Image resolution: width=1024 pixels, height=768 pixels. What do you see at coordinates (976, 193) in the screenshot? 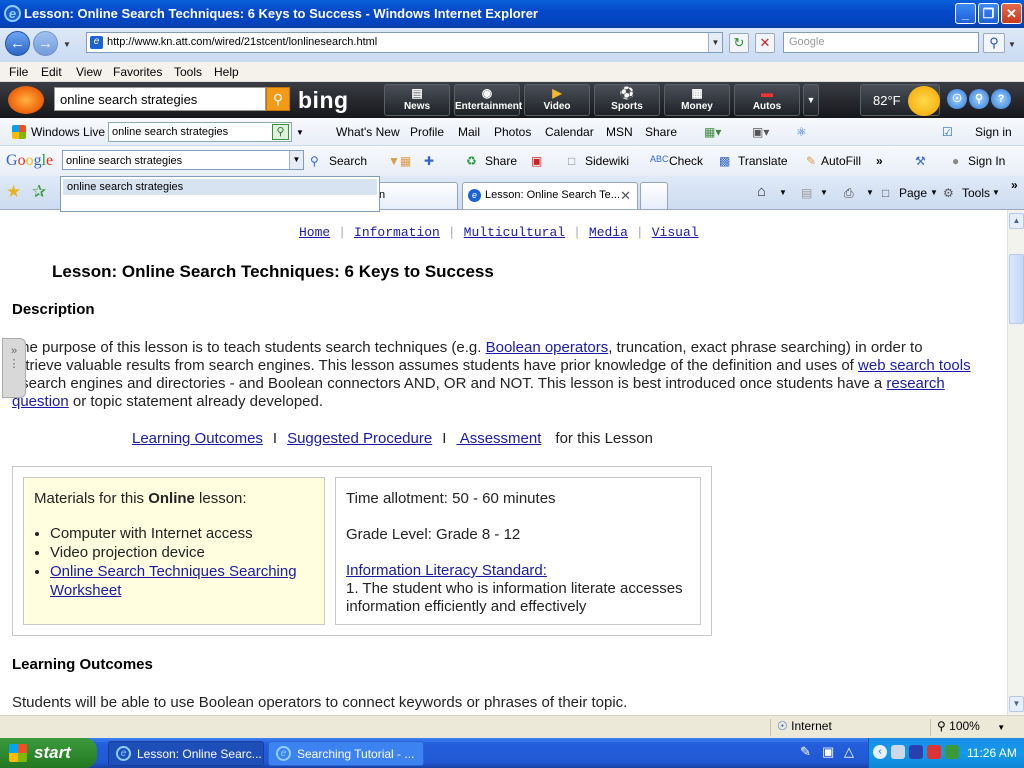
I see `tools-menu: Tools` at bounding box center [976, 193].